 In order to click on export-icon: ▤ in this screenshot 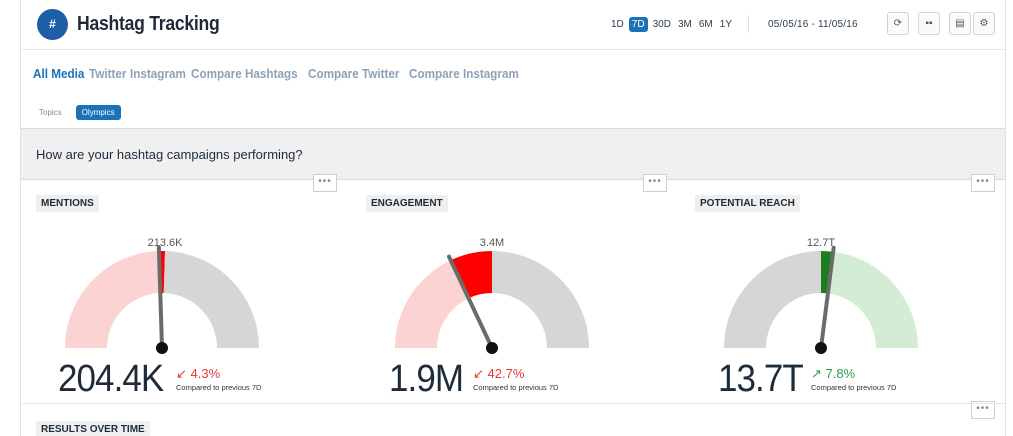, I will do `click(960, 23)`.